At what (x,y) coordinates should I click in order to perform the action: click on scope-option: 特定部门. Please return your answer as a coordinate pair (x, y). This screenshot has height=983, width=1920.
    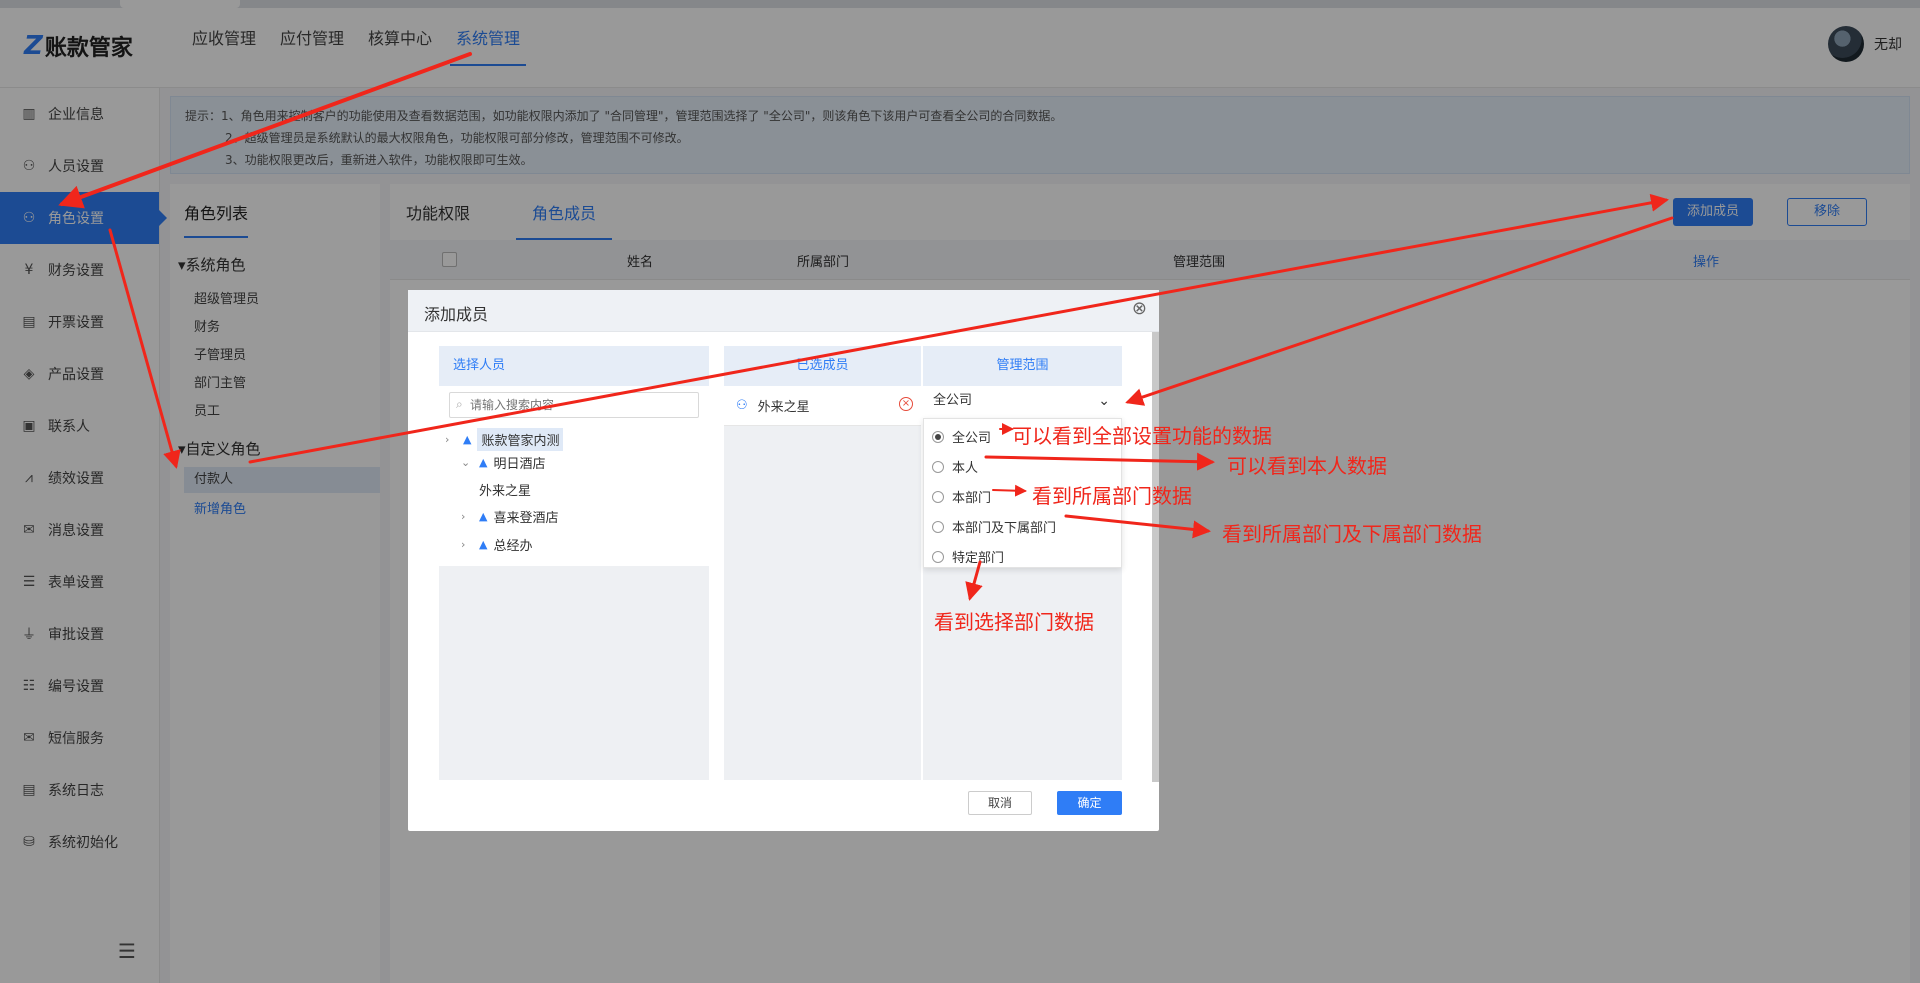
    Looking at the image, I should click on (968, 556).